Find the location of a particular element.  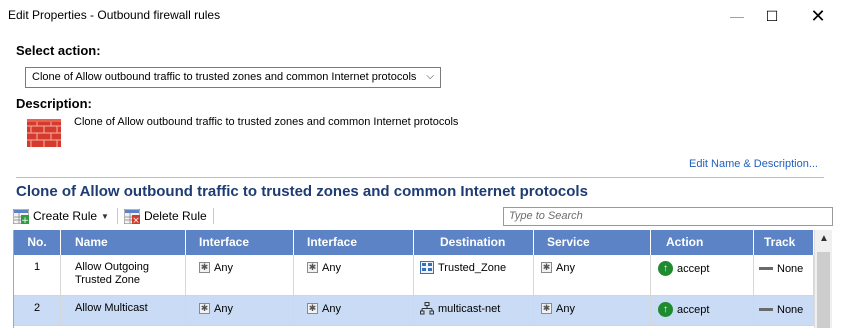

maximize-button: ☐ is located at coordinates (772, 16).